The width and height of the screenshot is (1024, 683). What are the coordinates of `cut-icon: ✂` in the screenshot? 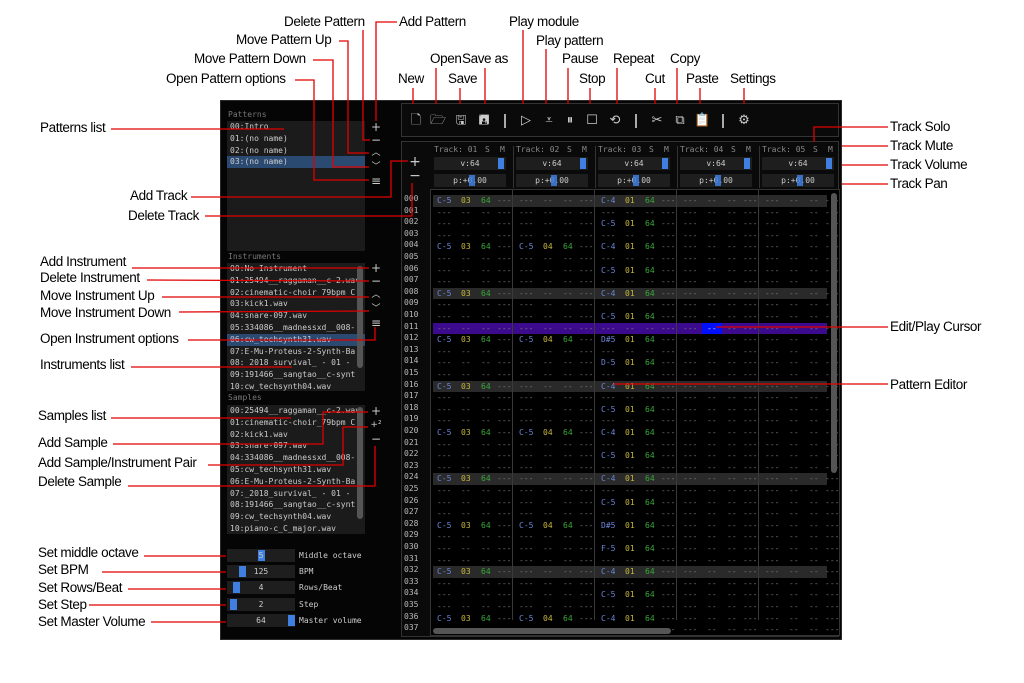 It's located at (657, 121).